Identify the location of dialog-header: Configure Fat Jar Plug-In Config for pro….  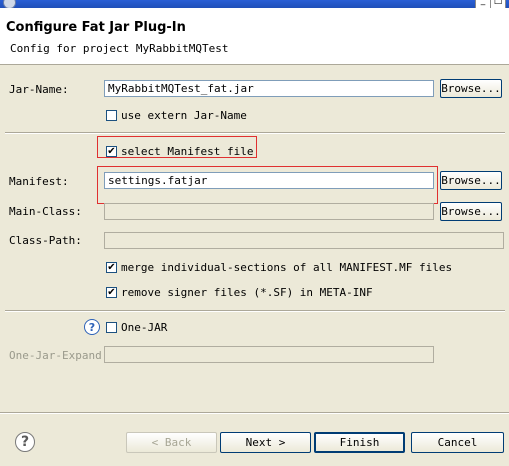
(254, 36).